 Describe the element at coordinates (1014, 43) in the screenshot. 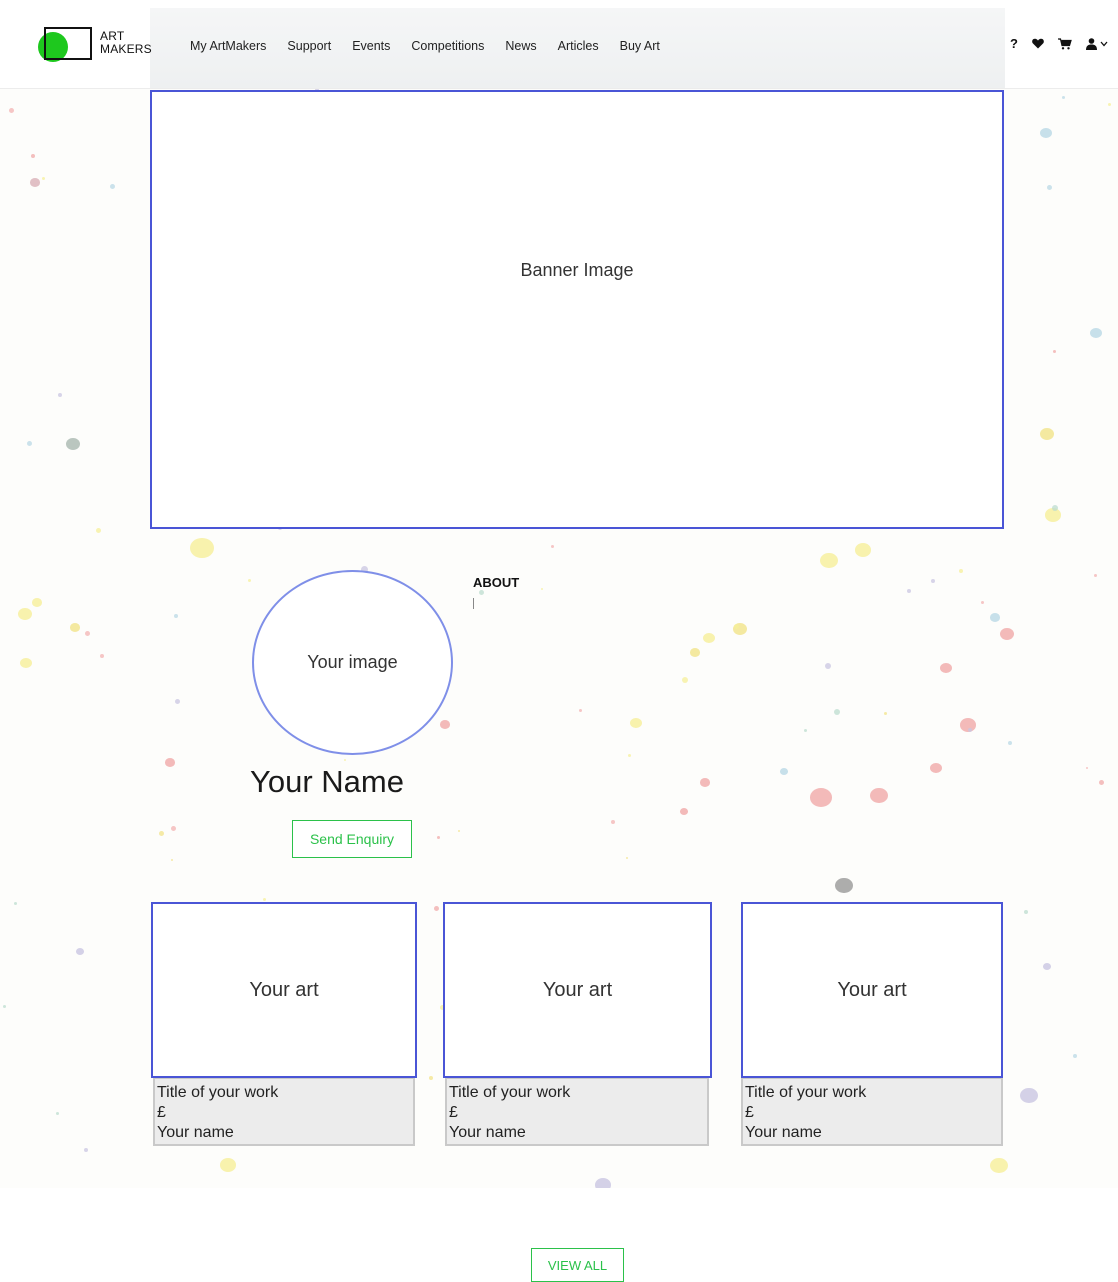

I see `question-icon: ?` at that location.